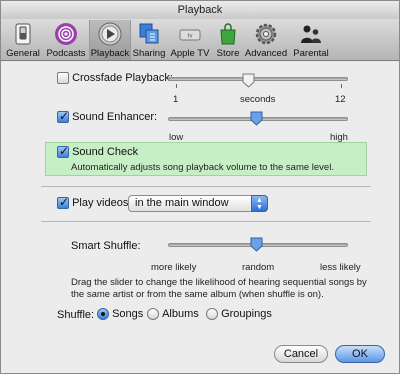 The width and height of the screenshot is (400, 374). What do you see at coordinates (63, 151) in the screenshot?
I see `sound-check-checkbox` at bounding box center [63, 151].